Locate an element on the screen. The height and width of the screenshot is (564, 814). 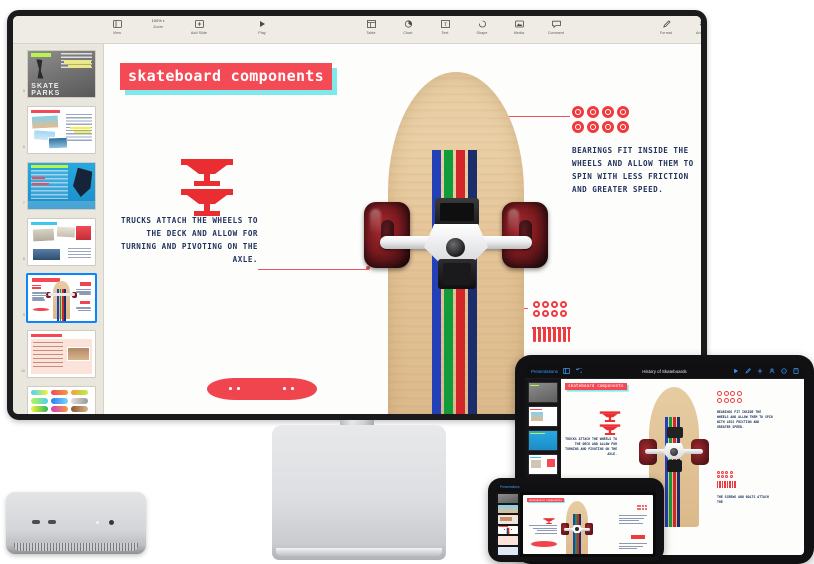
slide-thumbnail-skateboard-components is located at coordinates (61, 298).